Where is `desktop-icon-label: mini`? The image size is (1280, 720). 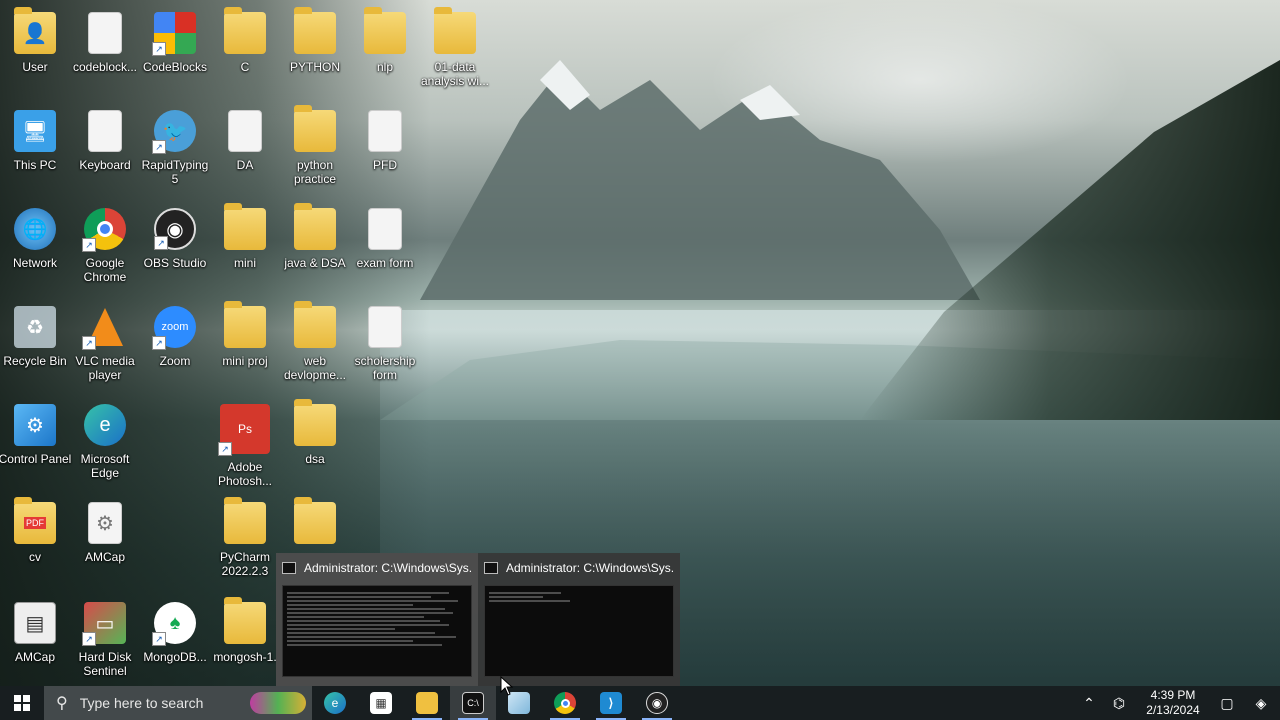 desktop-icon-label: mini is located at coordinates (244, 263).